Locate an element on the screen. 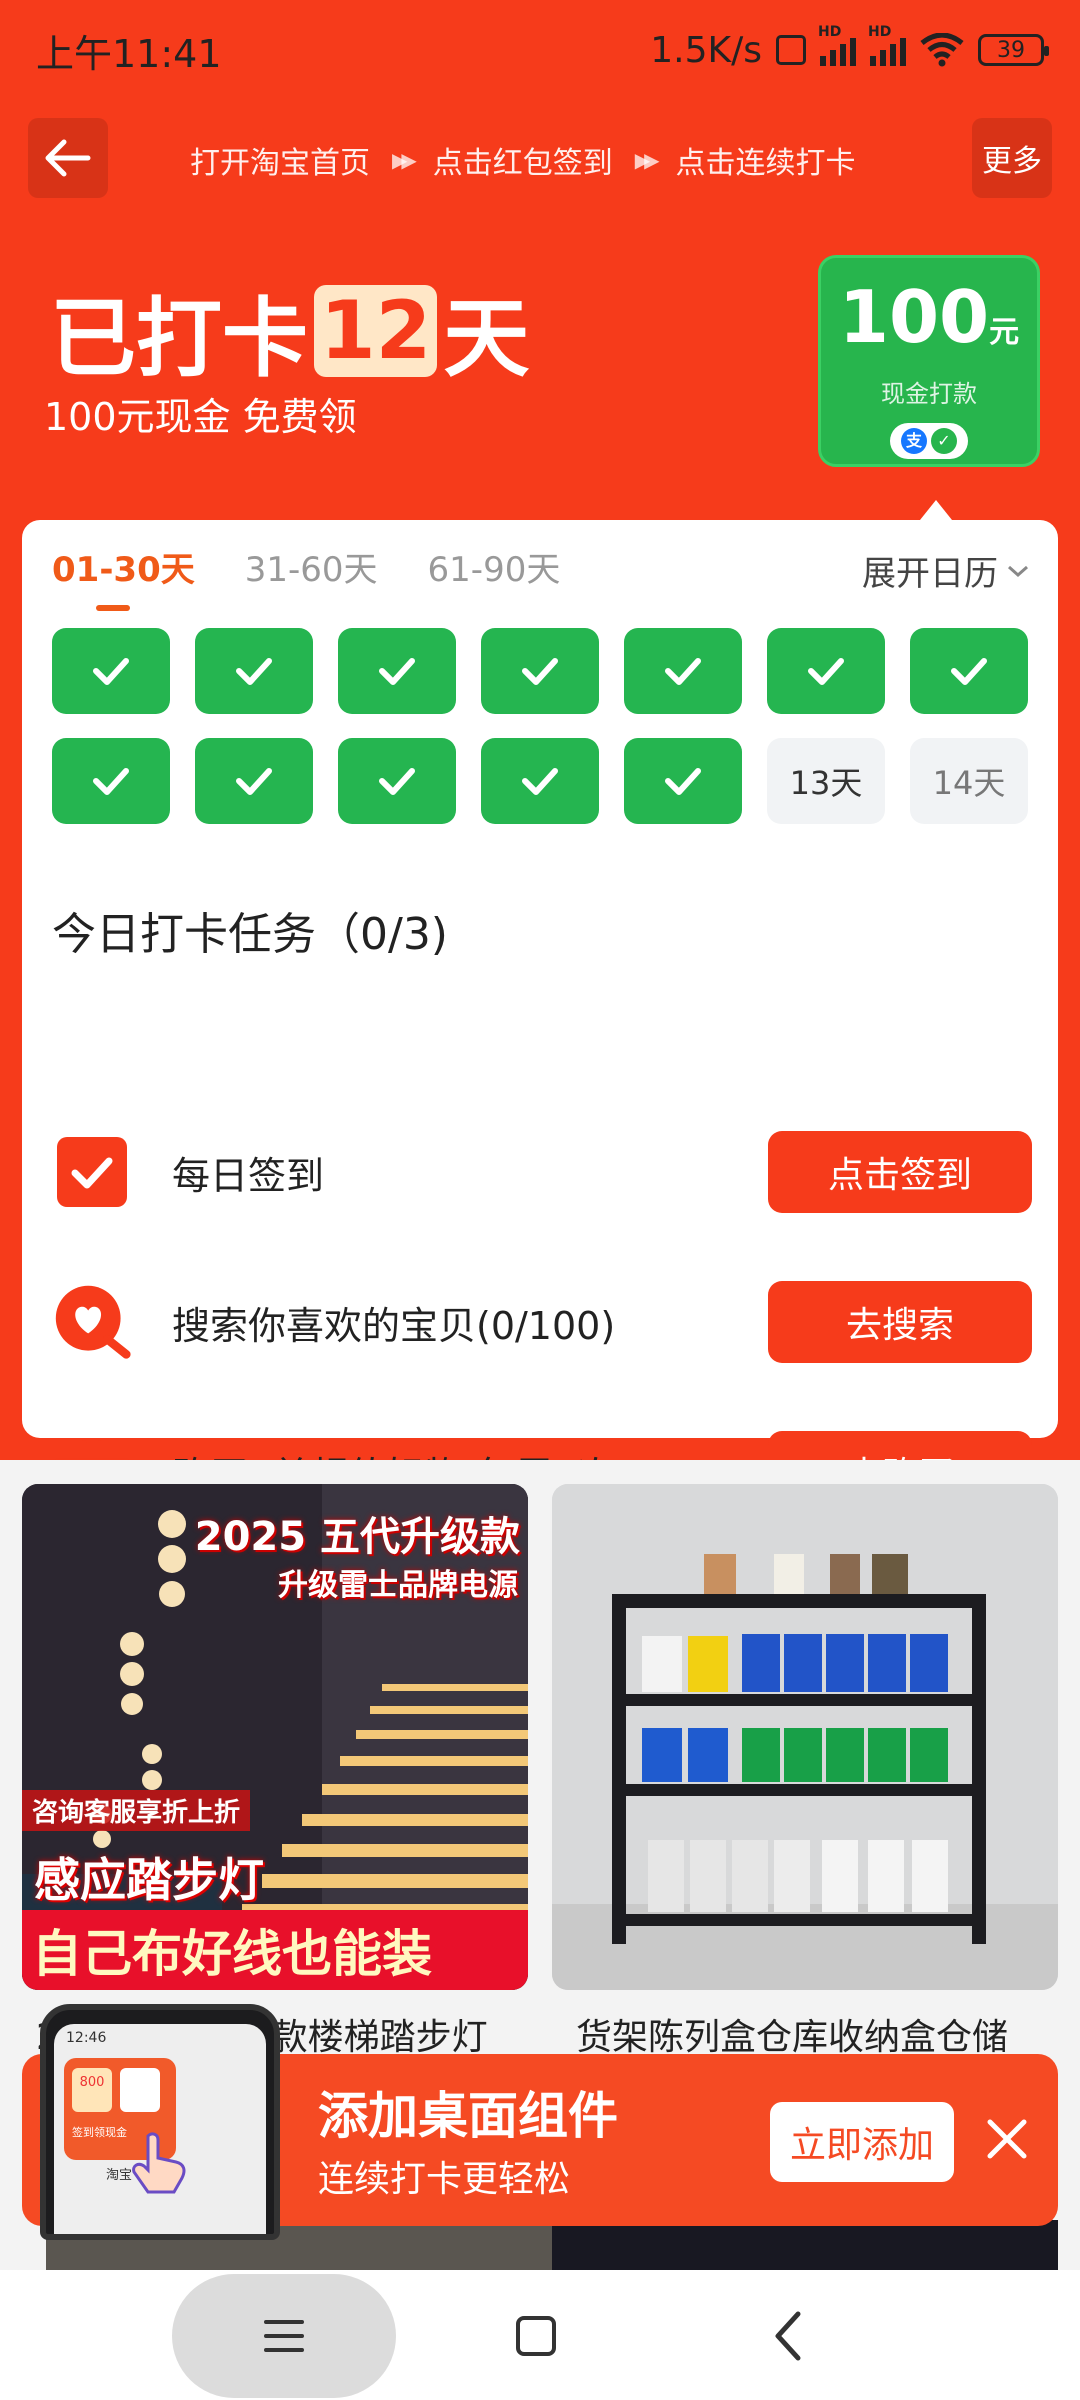  cash-unit: 元 is located at coordinates (1004, 332).